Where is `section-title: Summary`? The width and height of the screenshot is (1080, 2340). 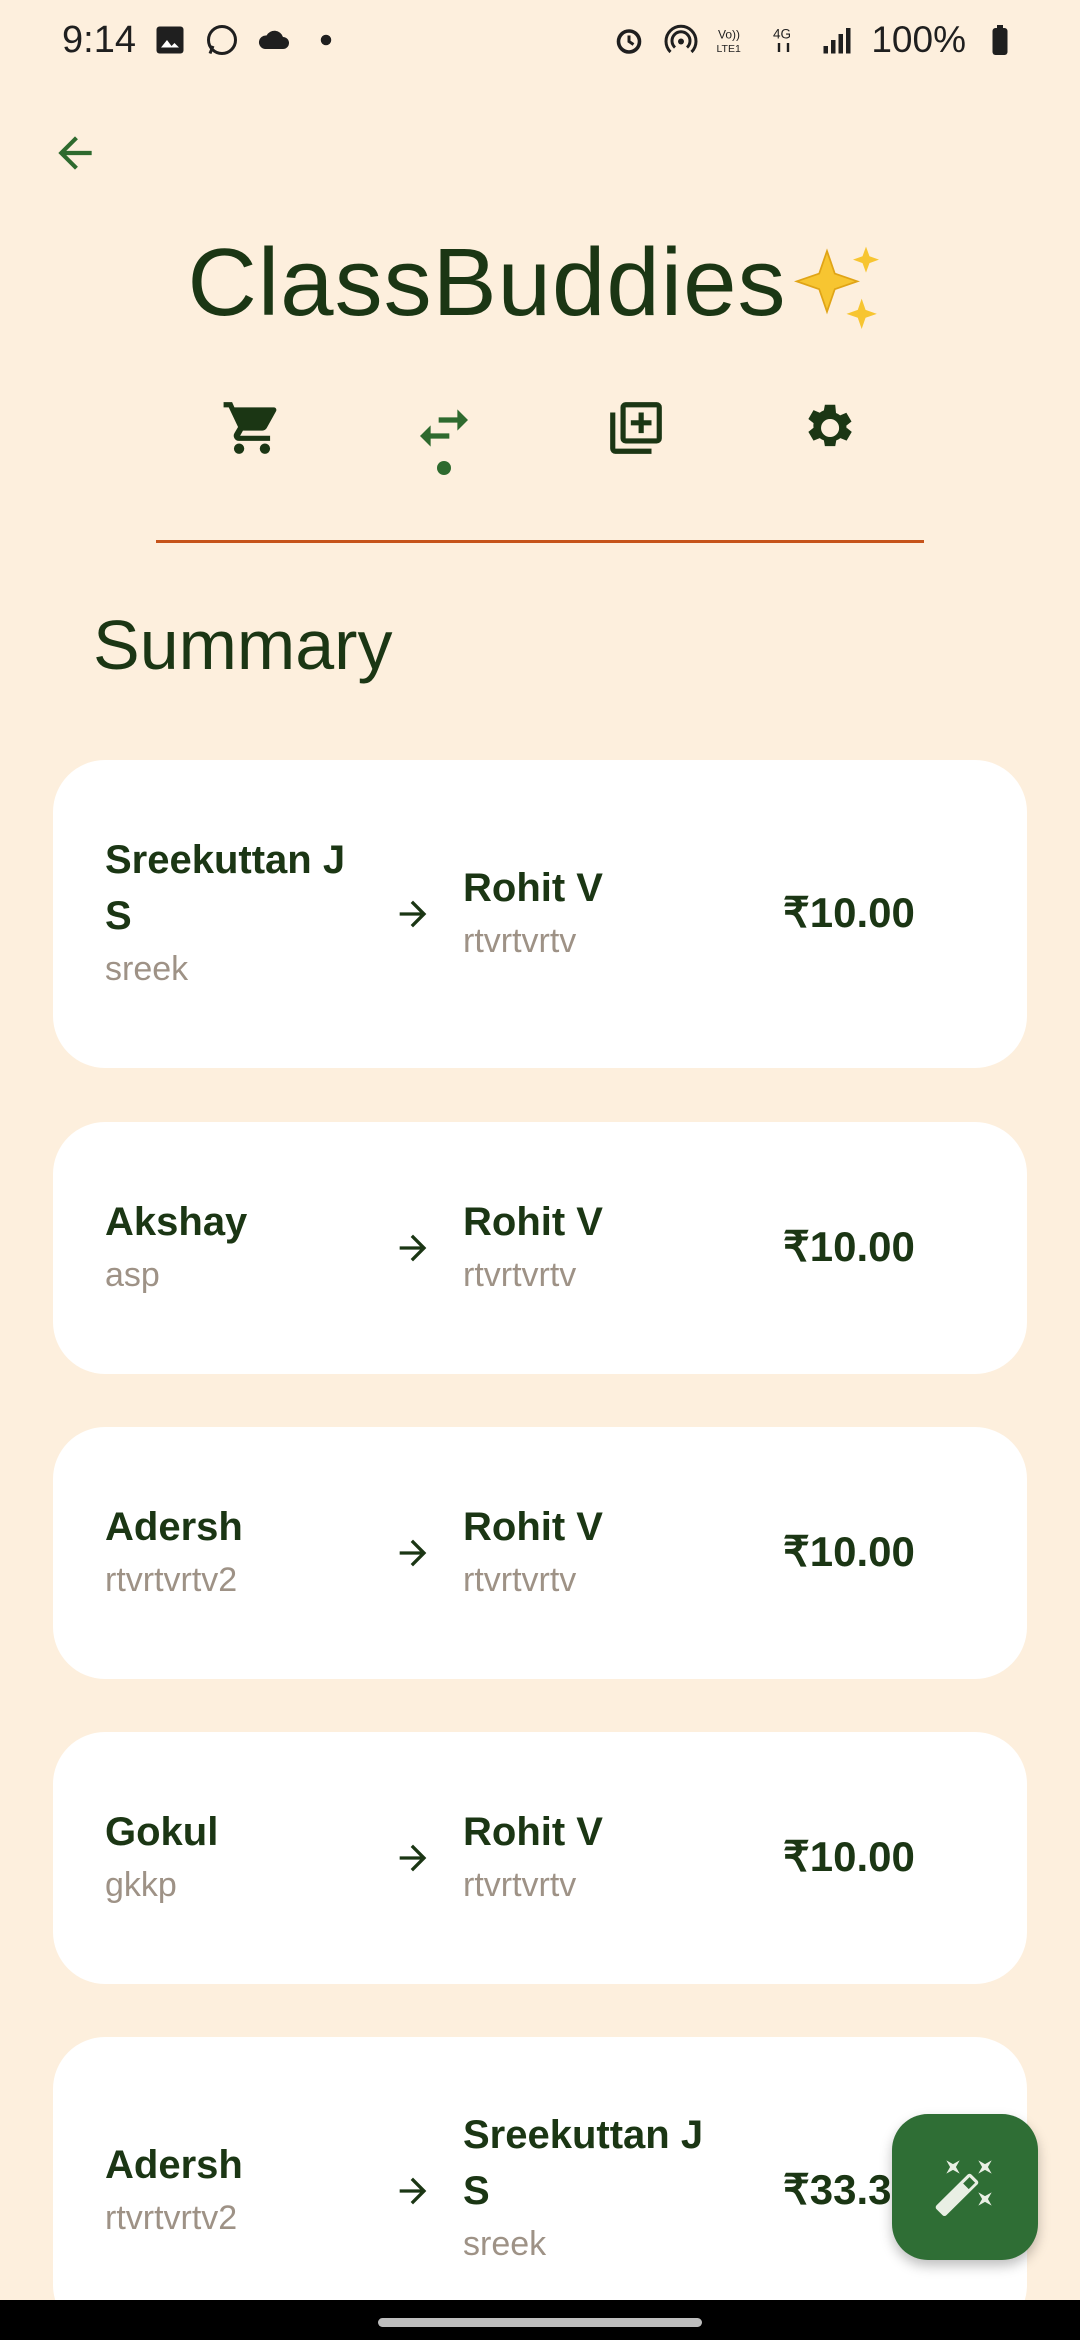 section-title: Summary is located at coordinates (243, 645).